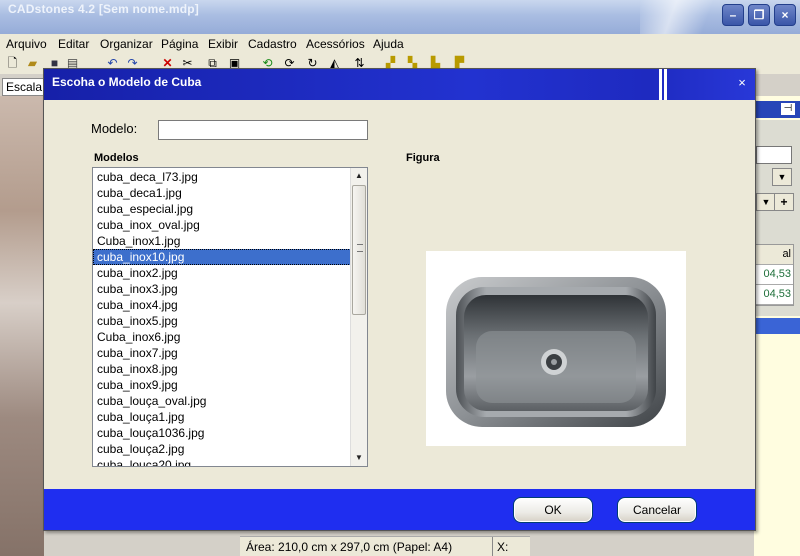  I want to click on list-item: cuba_deca1.jpg, so click(222, 193).